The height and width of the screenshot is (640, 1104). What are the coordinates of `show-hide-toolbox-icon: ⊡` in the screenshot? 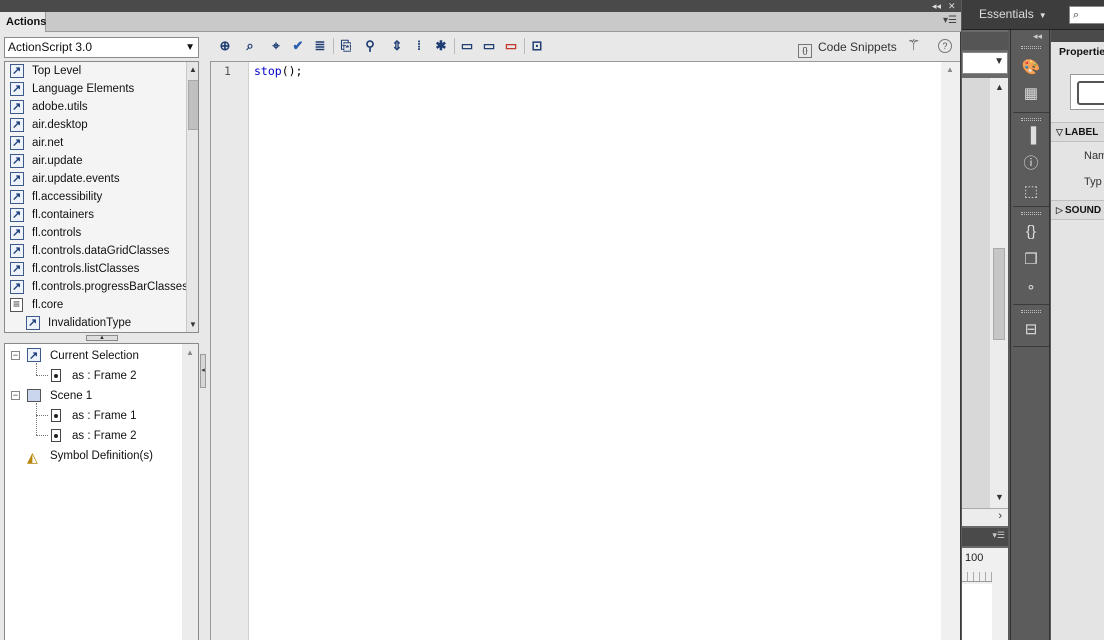 It's located at (537, 46).